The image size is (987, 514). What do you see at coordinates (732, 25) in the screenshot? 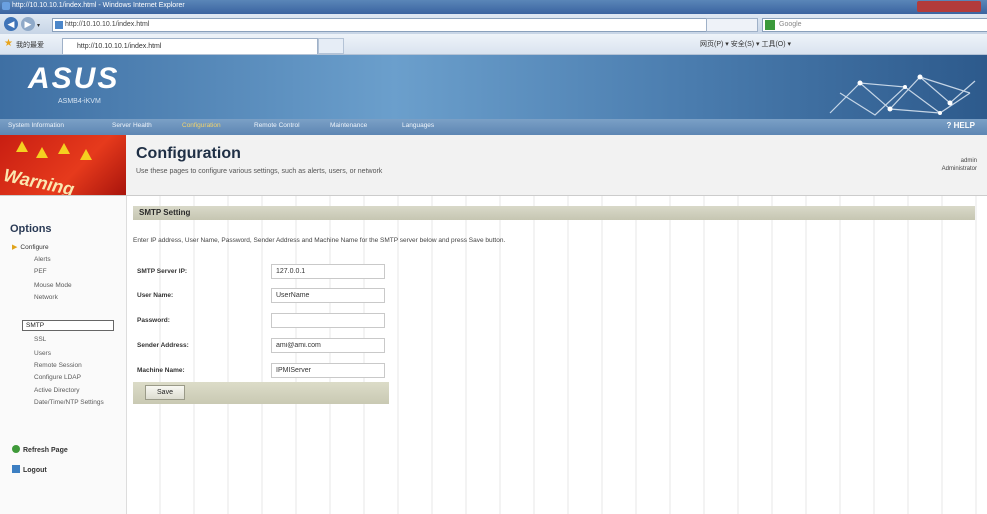
I see `refresh-stop-buttons` at bounding box center [732, 25].